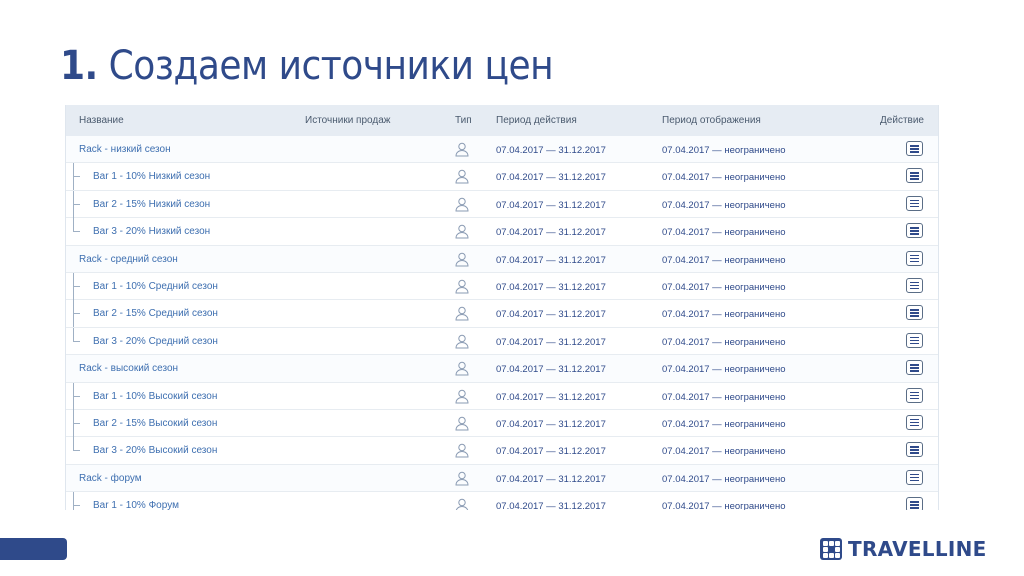  I want to click on row-name-link: Bar 2 - 15% Низкий сезон, so click(151, 204).